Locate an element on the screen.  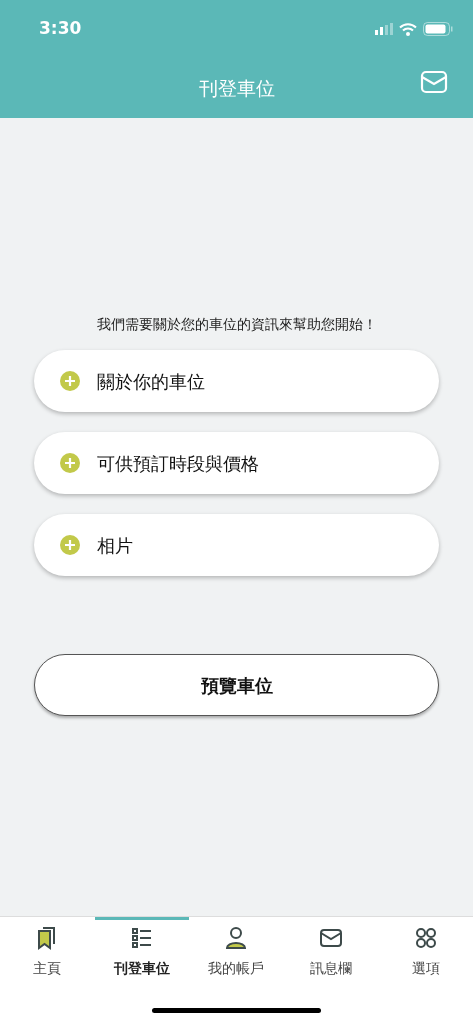
battery-icon is located at coordinates (438, 29).